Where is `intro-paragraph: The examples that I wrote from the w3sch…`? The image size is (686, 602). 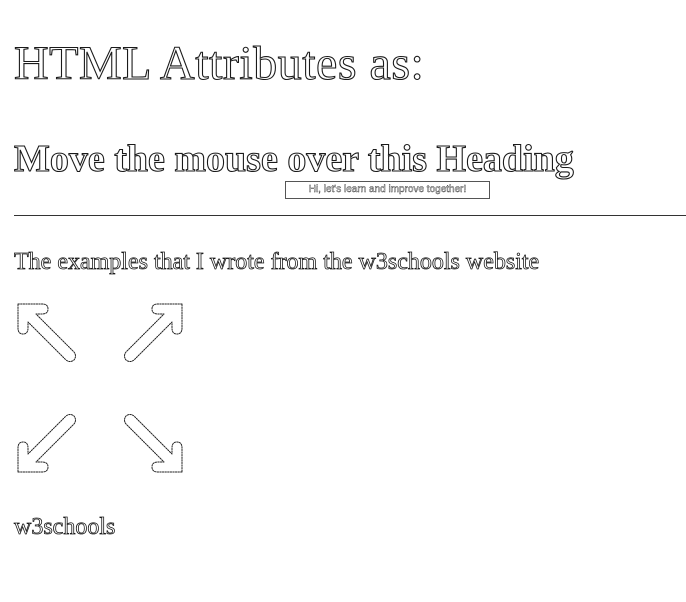 intro-paragraph: The examples that I wrote from the w3sch… is located at coordinates (277, 262).